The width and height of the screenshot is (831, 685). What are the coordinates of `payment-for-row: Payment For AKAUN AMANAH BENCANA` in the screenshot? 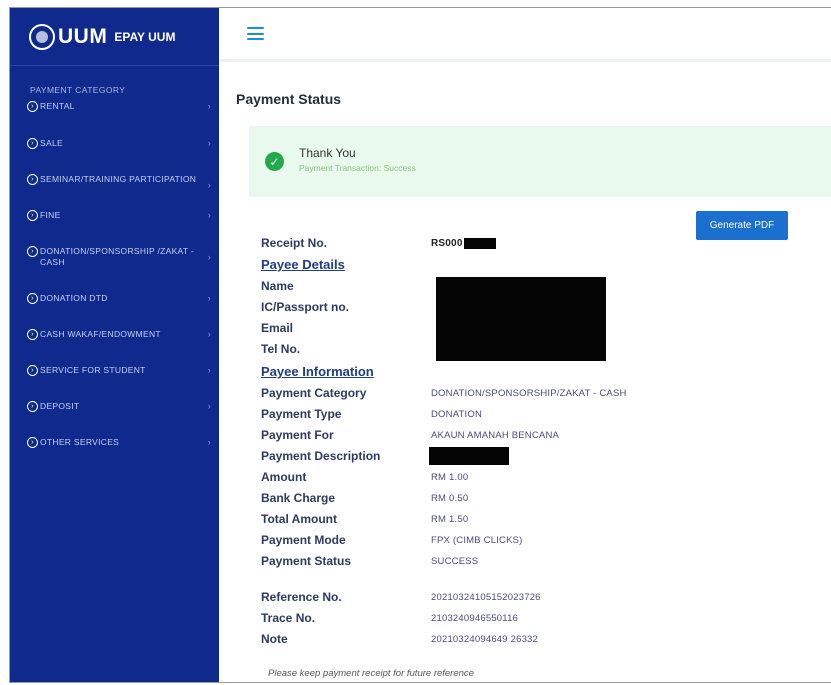 It's located at (410, 435).